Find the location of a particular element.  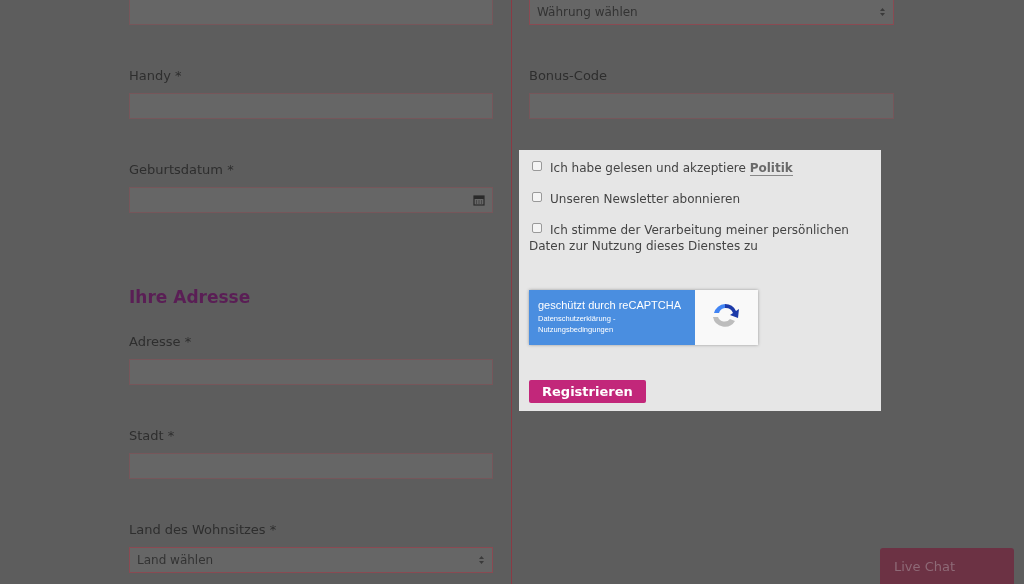

calendar-icon is located at coordinates (479, 200).